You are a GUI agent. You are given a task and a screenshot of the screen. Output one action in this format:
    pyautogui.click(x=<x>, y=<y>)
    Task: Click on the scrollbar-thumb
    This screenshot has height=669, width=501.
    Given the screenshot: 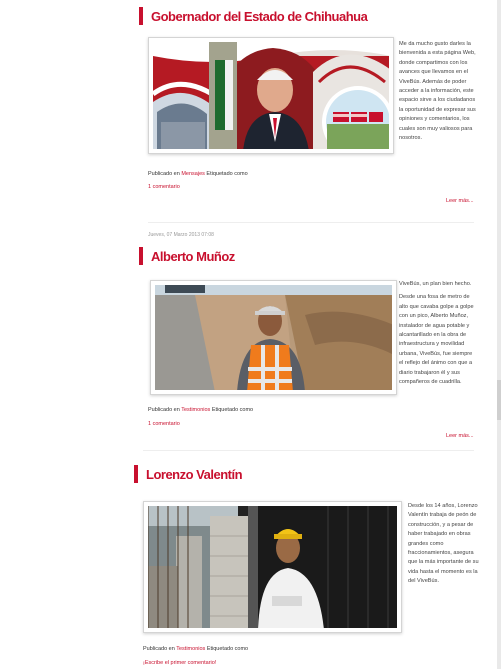 What is the action you would take?
    pyautogui.click(x=499, y=400)
    